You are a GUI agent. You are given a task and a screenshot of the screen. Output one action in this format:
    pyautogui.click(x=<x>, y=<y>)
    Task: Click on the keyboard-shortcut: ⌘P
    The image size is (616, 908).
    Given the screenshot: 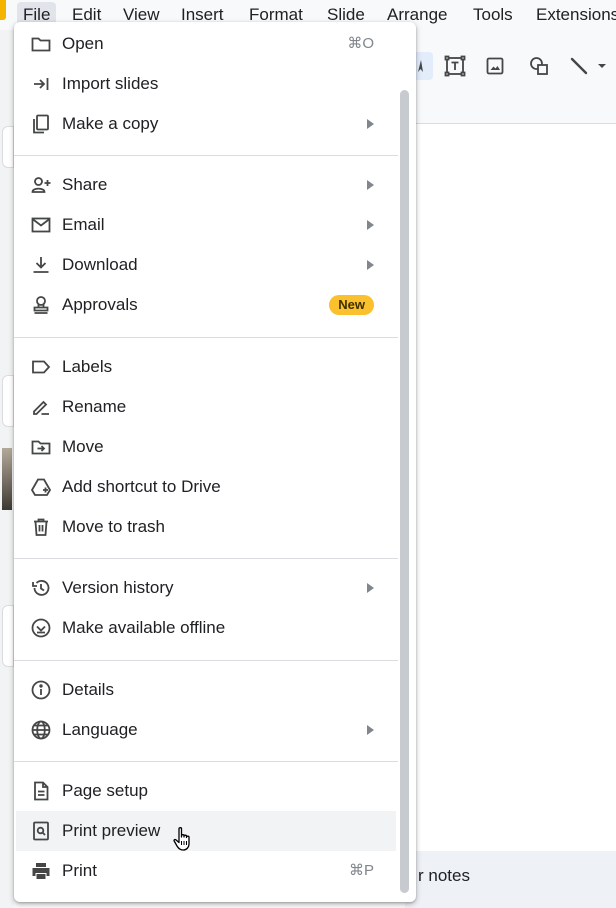 What is the action you would take?
    pyautogui.click(x=361, y=870)
    